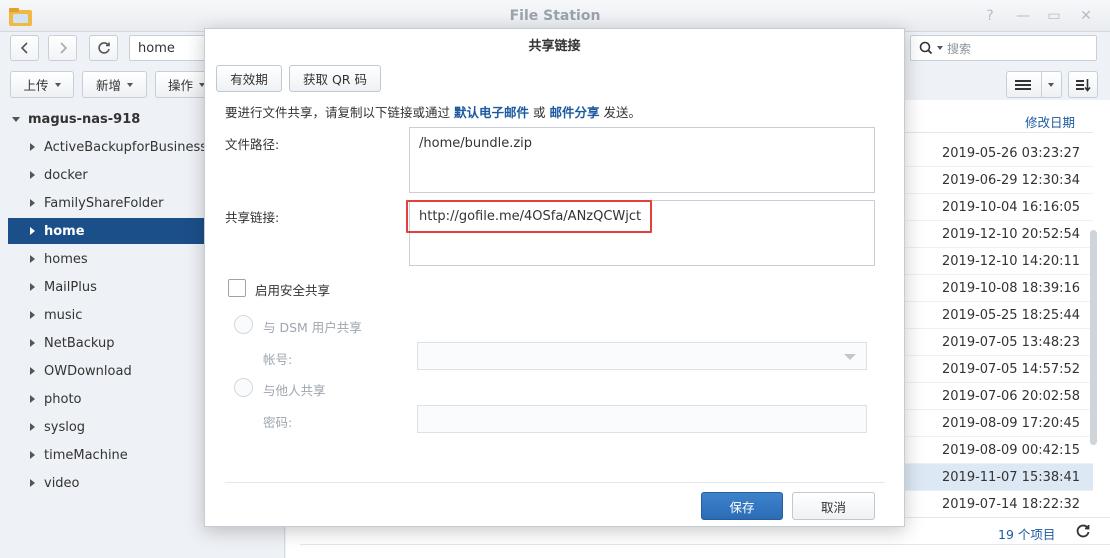  I want to click on others-share-radio, so click(243, 387).